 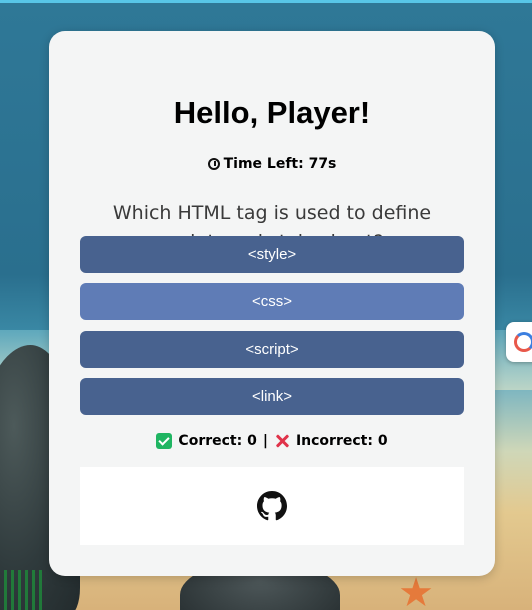 I want to click on stopwatch-icon, so click(x=213, y=164).